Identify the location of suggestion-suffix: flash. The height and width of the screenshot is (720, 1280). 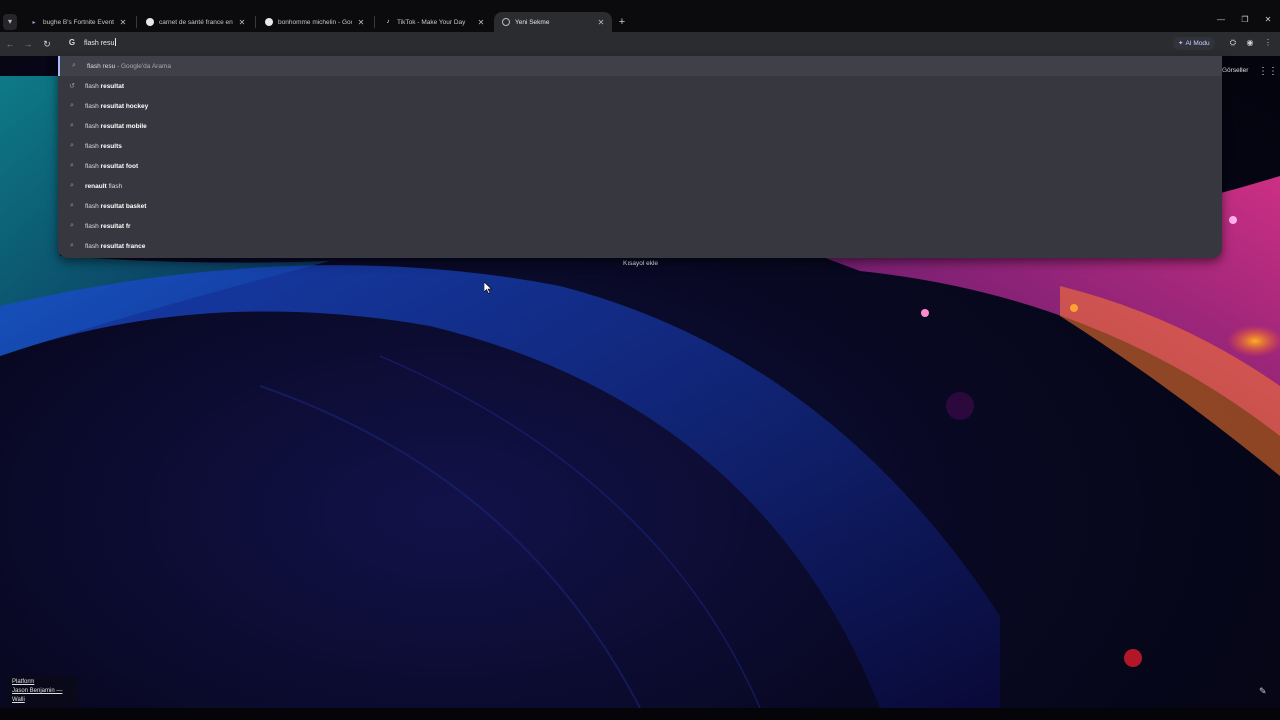
(114, 186).